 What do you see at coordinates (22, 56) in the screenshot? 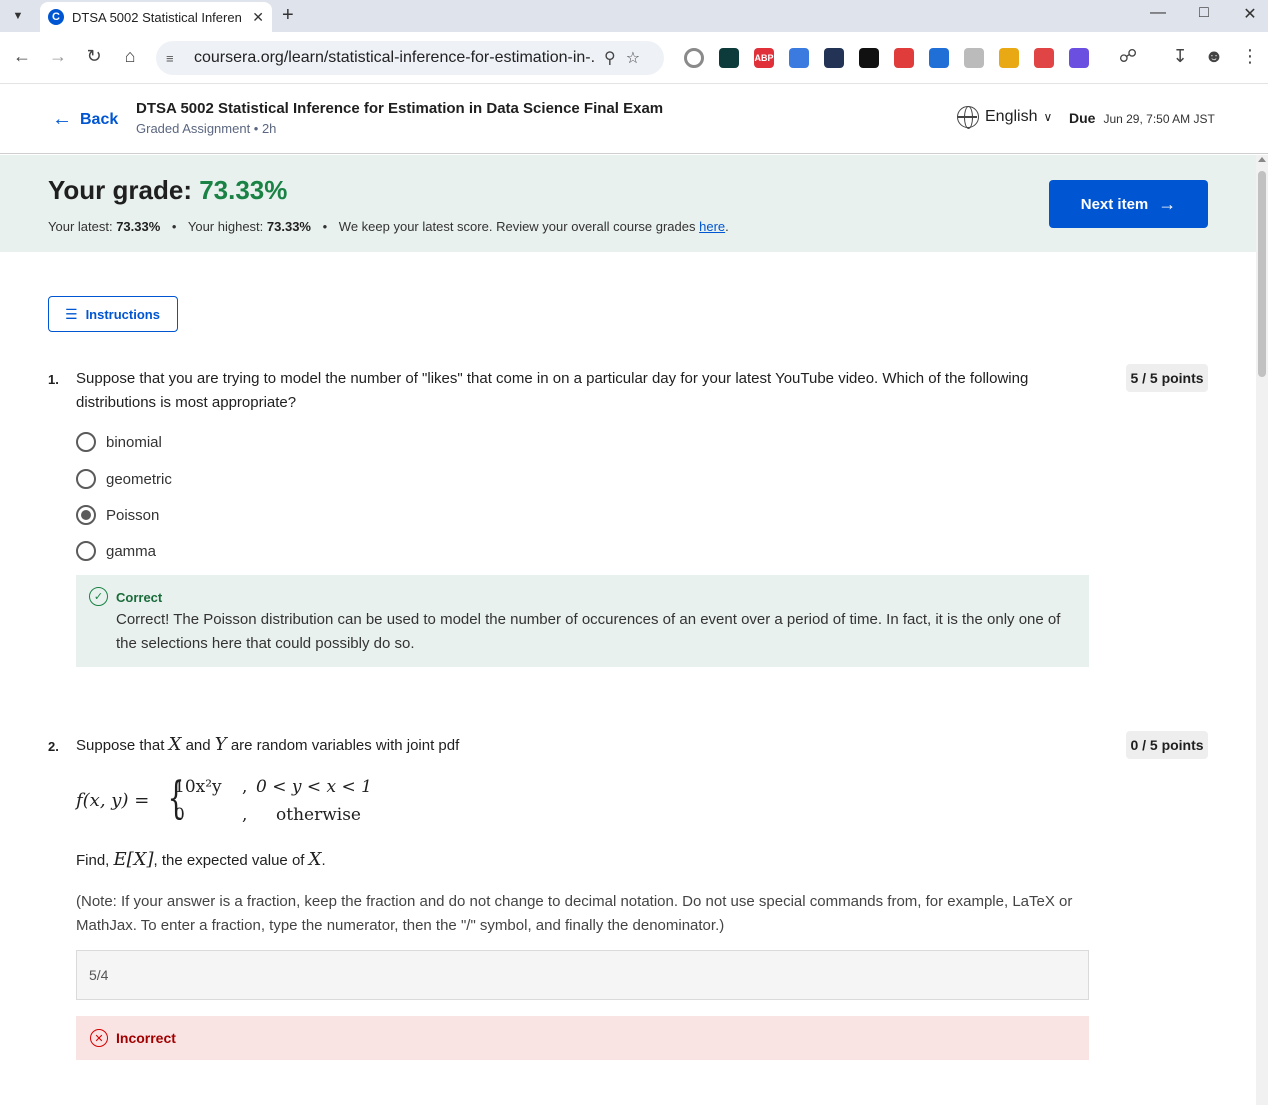
I see `back-arrow-icon: ←` at bounding box center [22, 56].